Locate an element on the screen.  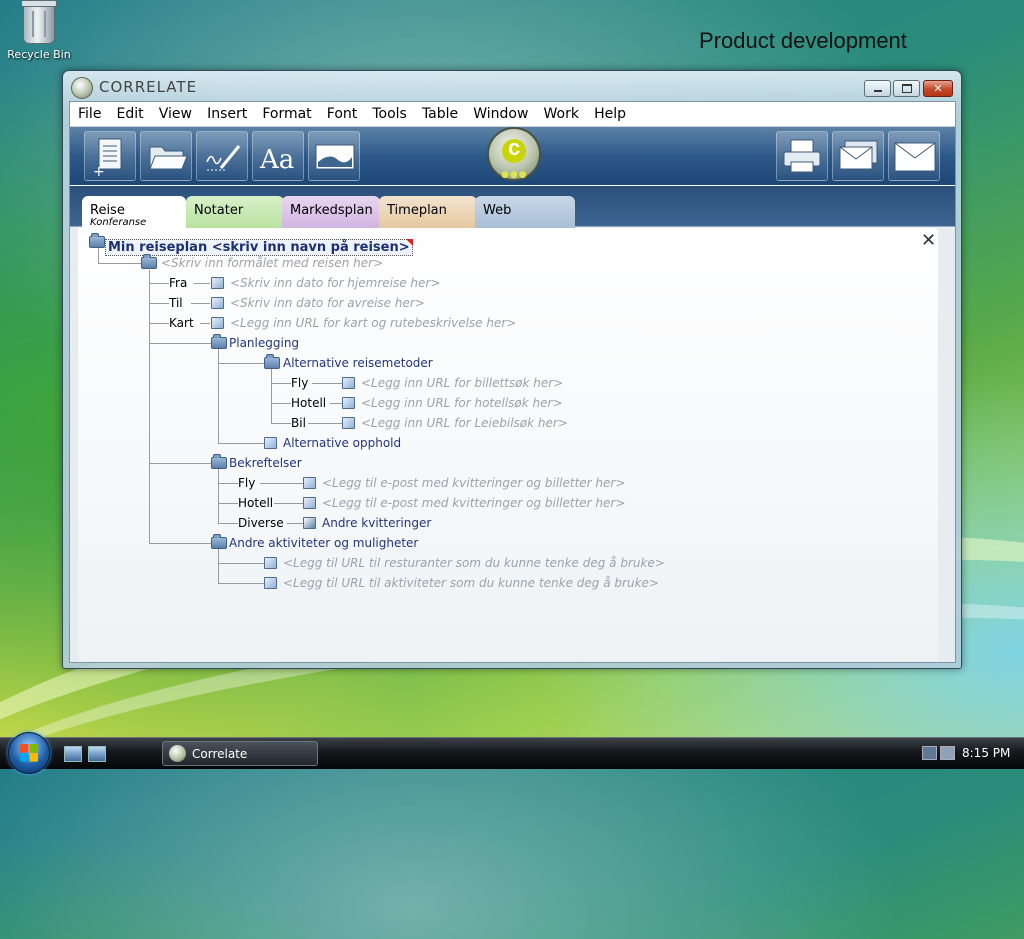
tab-markedsplan: Markedsplan is located at coordinates (331, 212).